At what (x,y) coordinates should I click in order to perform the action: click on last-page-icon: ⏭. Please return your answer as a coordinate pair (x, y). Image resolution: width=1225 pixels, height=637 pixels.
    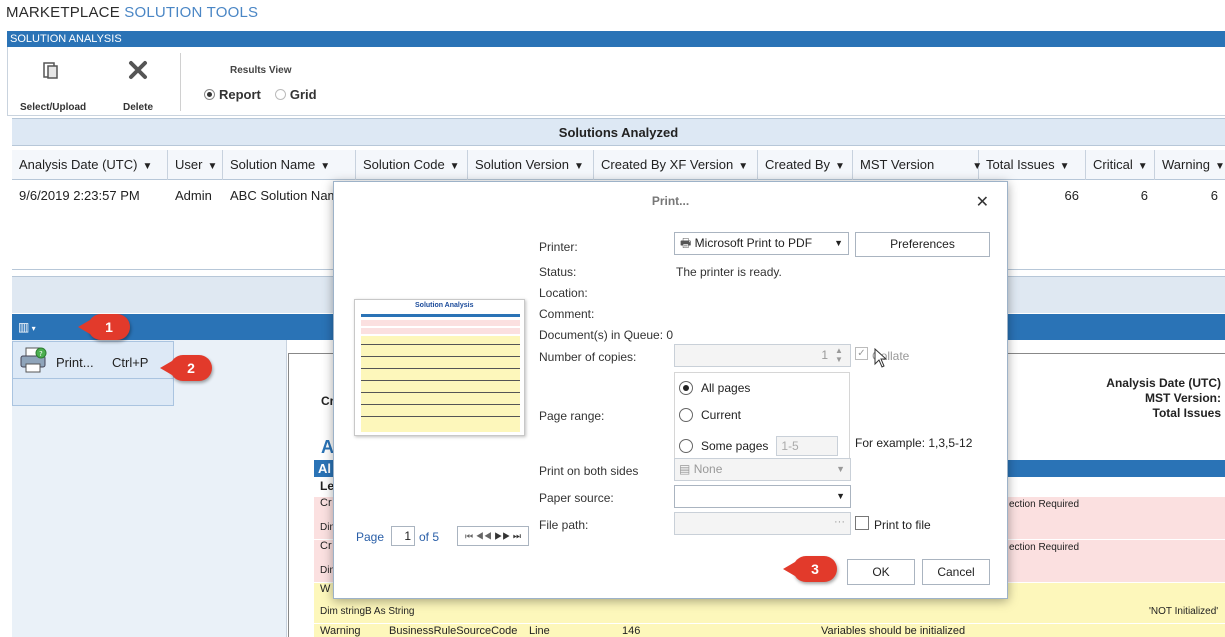
    Looking at the image, I should click on (517, 536).